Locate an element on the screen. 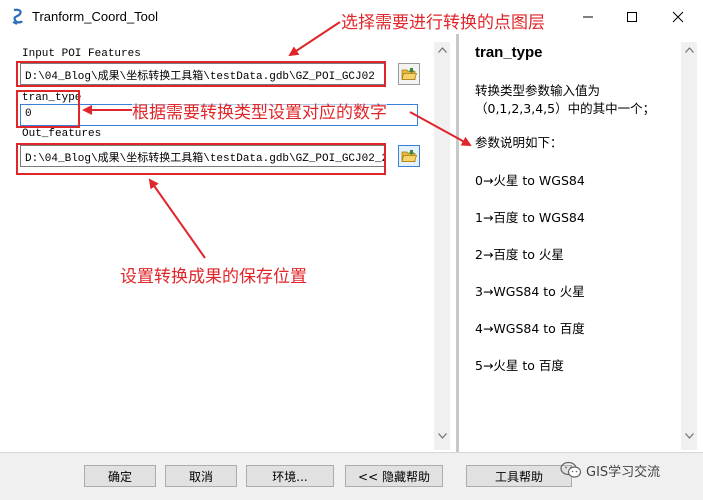 This screenshot has width=703, height=500. help-option-1: 1→百度 to WGS84 is located at coordinates (530, 217).